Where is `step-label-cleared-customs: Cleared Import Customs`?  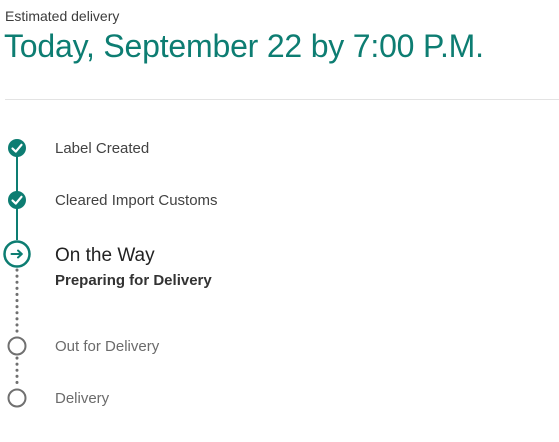 step-label-cleared-customs: Cleared Import Customs is located at coordinates (136, 200).